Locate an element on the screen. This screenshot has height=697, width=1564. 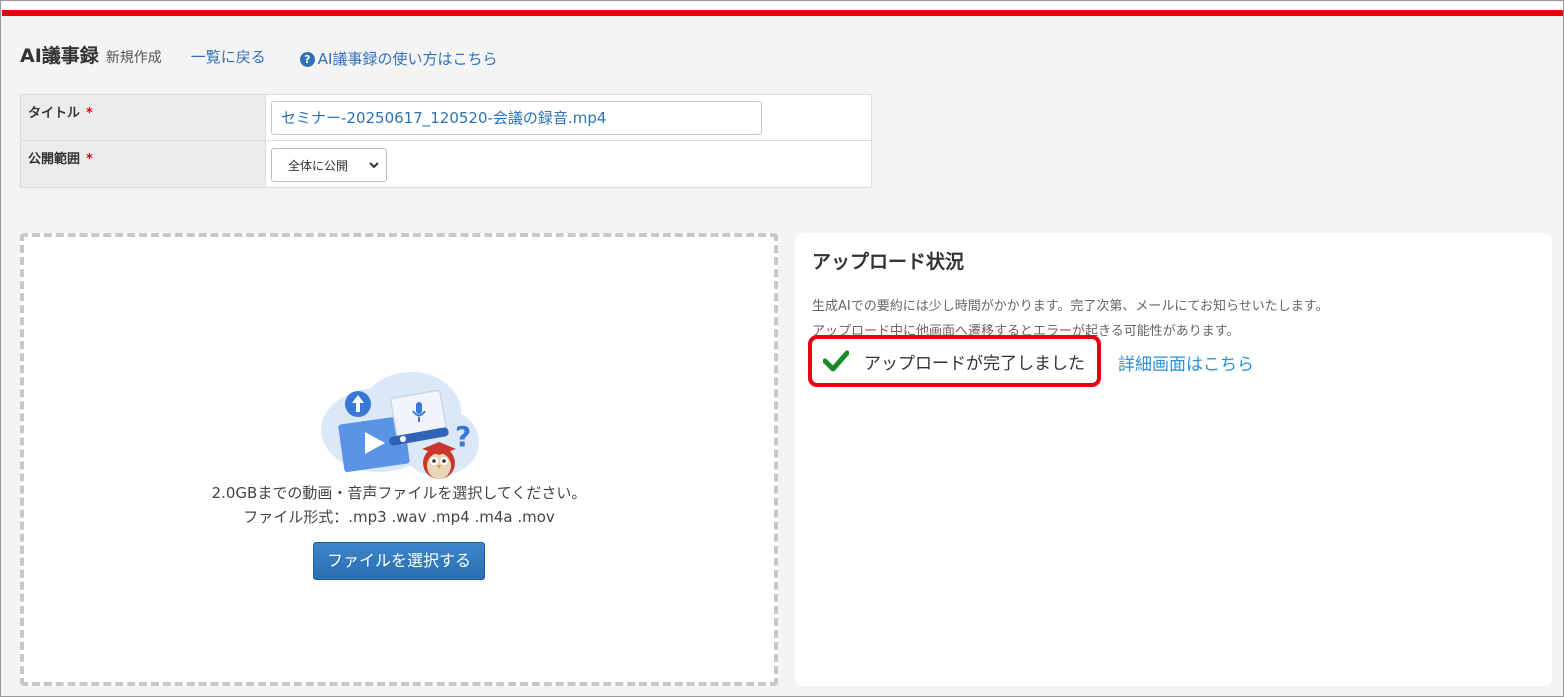
page-header: AI議事録 新規作成 一覧に戻る ? AI議事録の使い方はこちら is located at coordinates (258, 55).